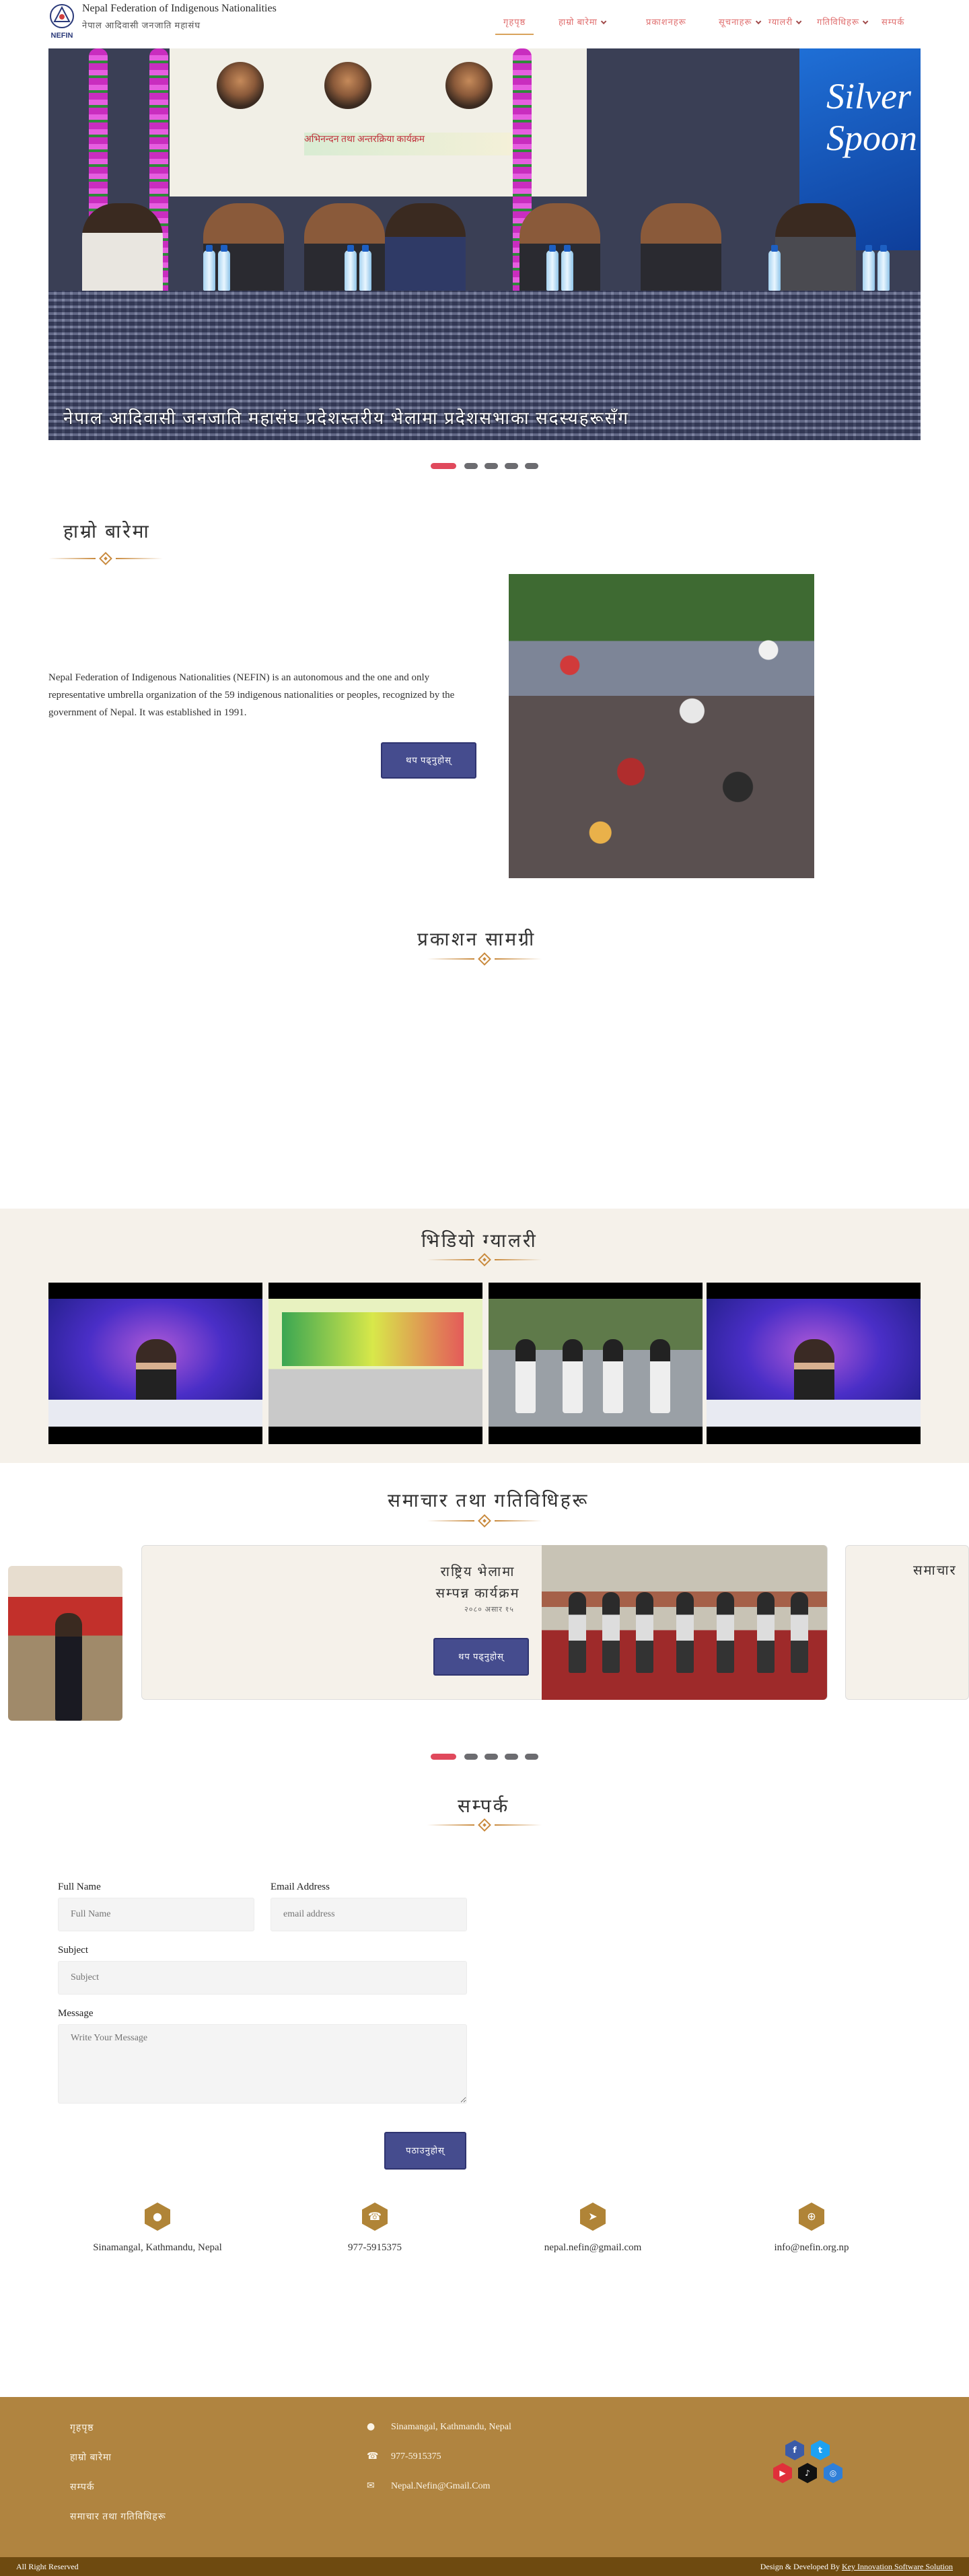 This screenshot has height=2576, width=969. What do you see at coordinates (425, 2151) in the screenshot?
I see `submit-button: पठाउनुहोस्` at bounding box center [425, 2151].